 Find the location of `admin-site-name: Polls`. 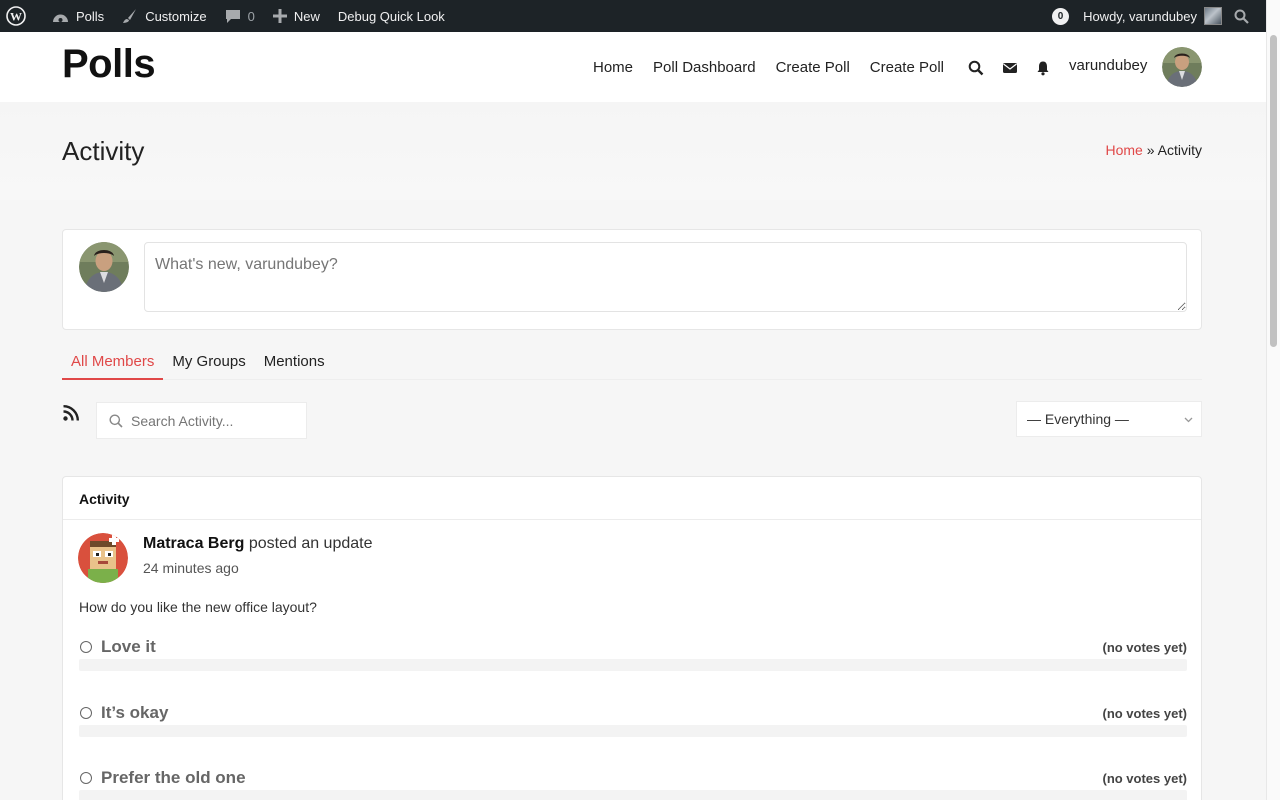

admin-site-name: Polls is located at coordinates (90, 16).